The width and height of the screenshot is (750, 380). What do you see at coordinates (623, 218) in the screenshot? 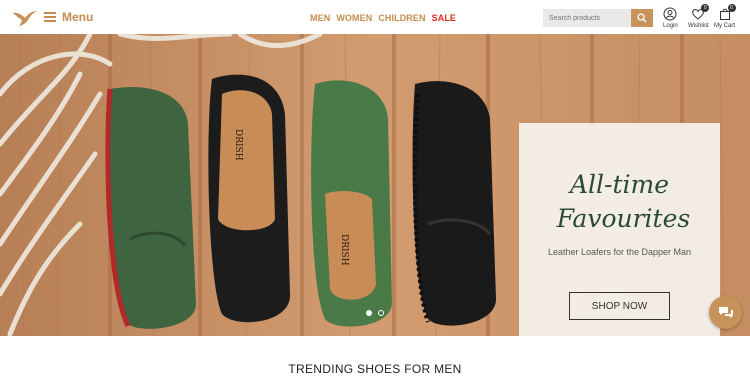
I see `promo-title-line2: Favourites` at bounding box center [623, 218].